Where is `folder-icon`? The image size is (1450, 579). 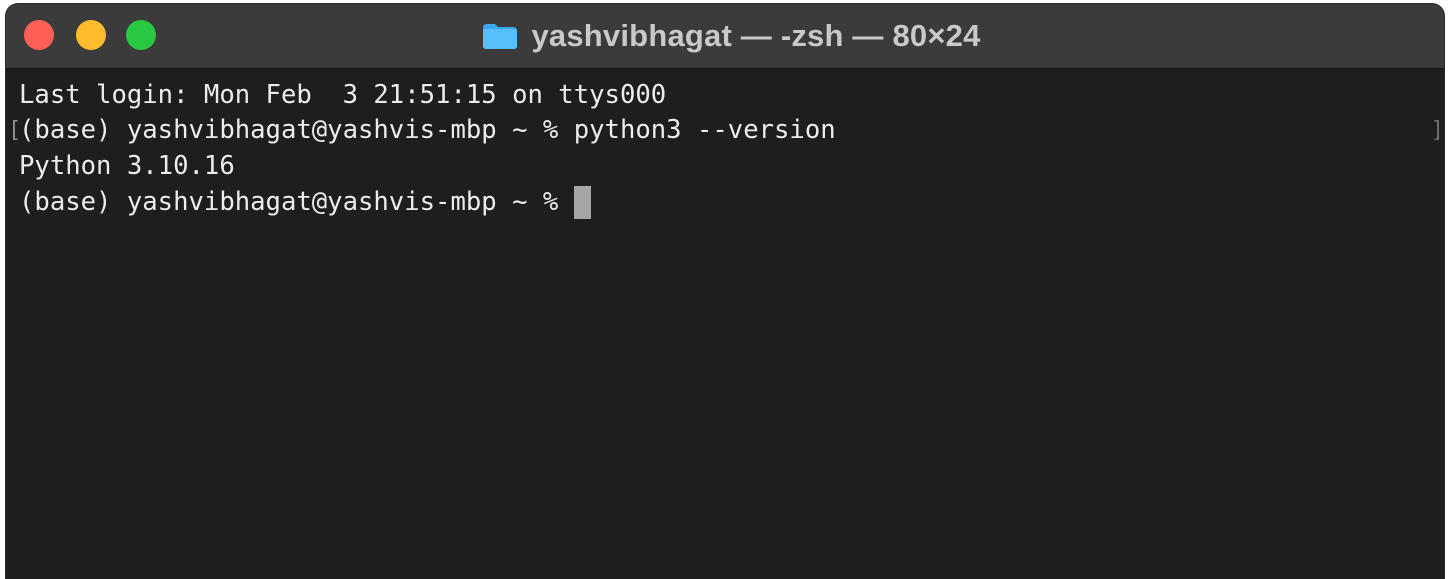
folder-icon is located at coordinates (500, 36).